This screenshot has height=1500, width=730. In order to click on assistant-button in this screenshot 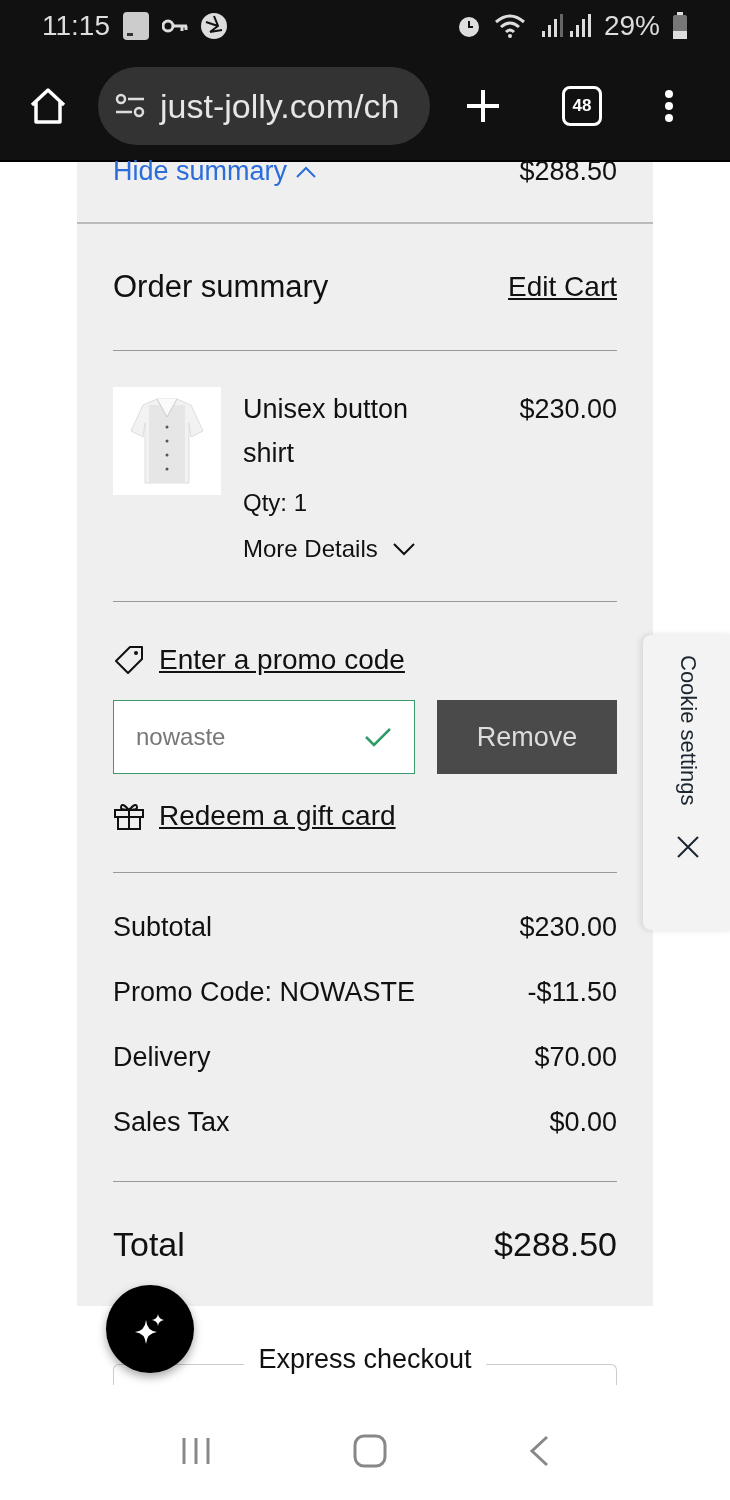, I will do `click(150, 1329)`.